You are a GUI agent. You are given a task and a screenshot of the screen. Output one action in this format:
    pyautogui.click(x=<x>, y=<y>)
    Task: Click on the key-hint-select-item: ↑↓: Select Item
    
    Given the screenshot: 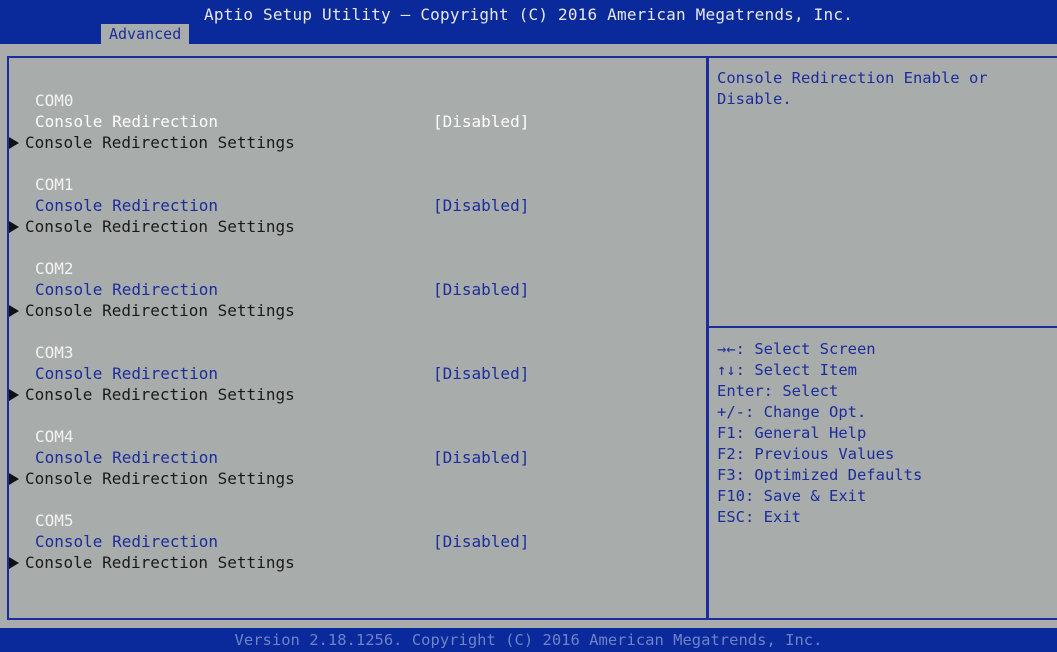 What is the action you would take?
    pyautogui.click(x=787, y=370)
    